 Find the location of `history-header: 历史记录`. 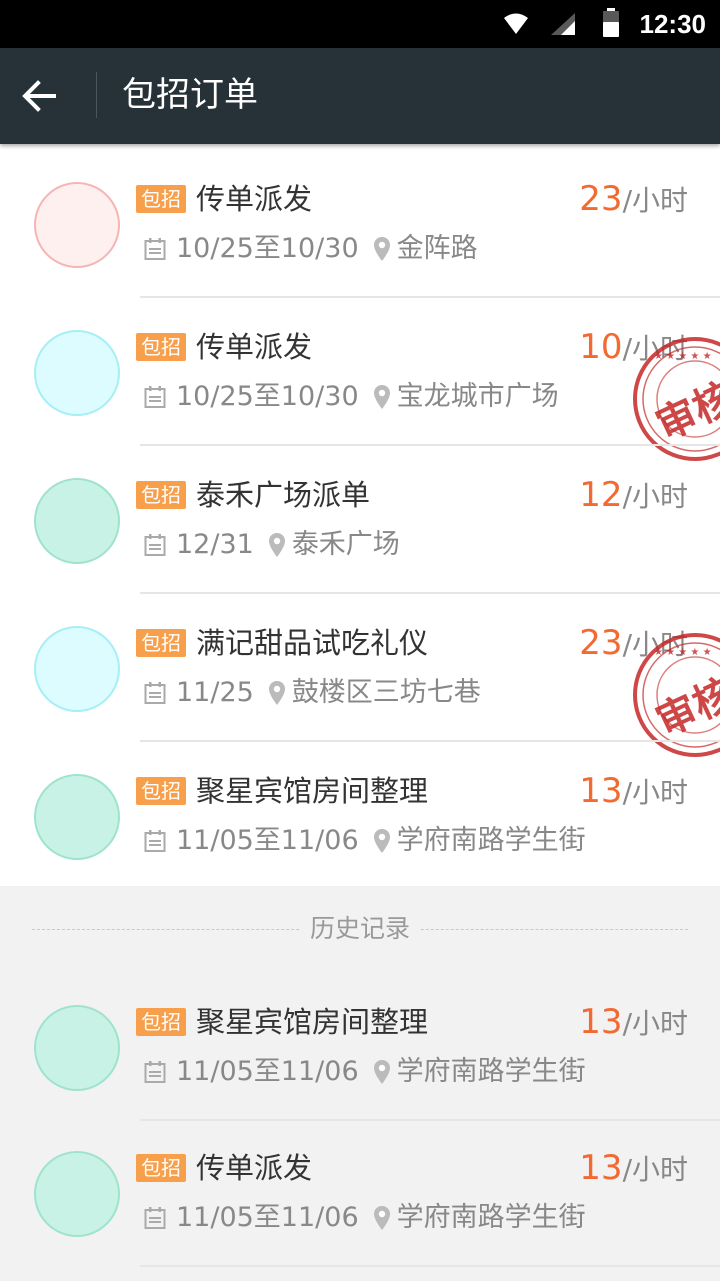

history-header: 历史记录 is located at coordinates (360, 929).